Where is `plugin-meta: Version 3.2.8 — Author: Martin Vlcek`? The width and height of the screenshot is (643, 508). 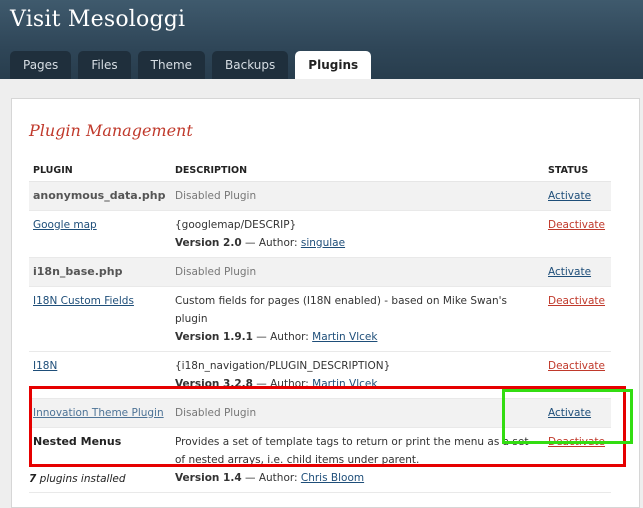
plugin-meta: Version 3.2.8 — Author: Martin Vlcek is located at coordinates (357, 384).